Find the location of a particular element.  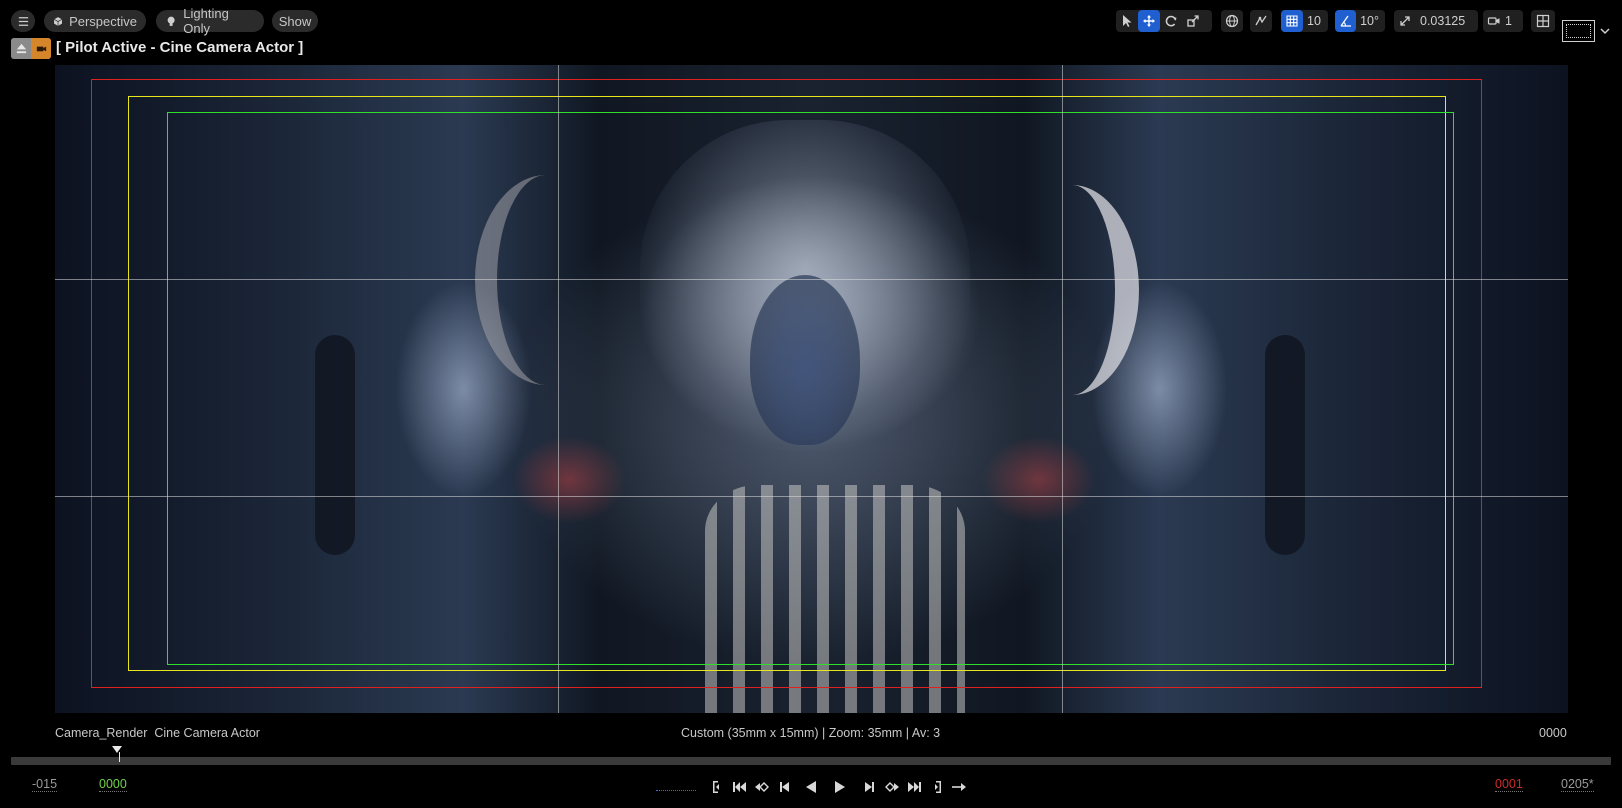

scale-snap-icon is located at coordinates (1405, 21).